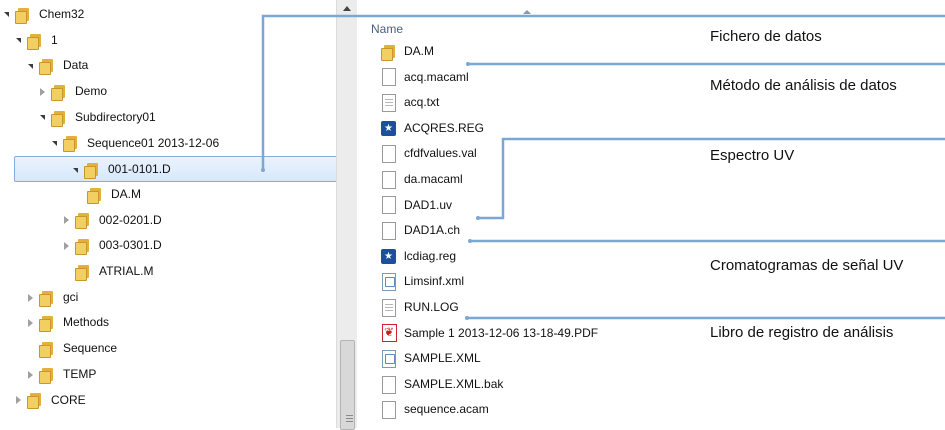 This screenshot has height=430, width=945. I want to click on leader-line-uv-spectrum, so click(711, 178).